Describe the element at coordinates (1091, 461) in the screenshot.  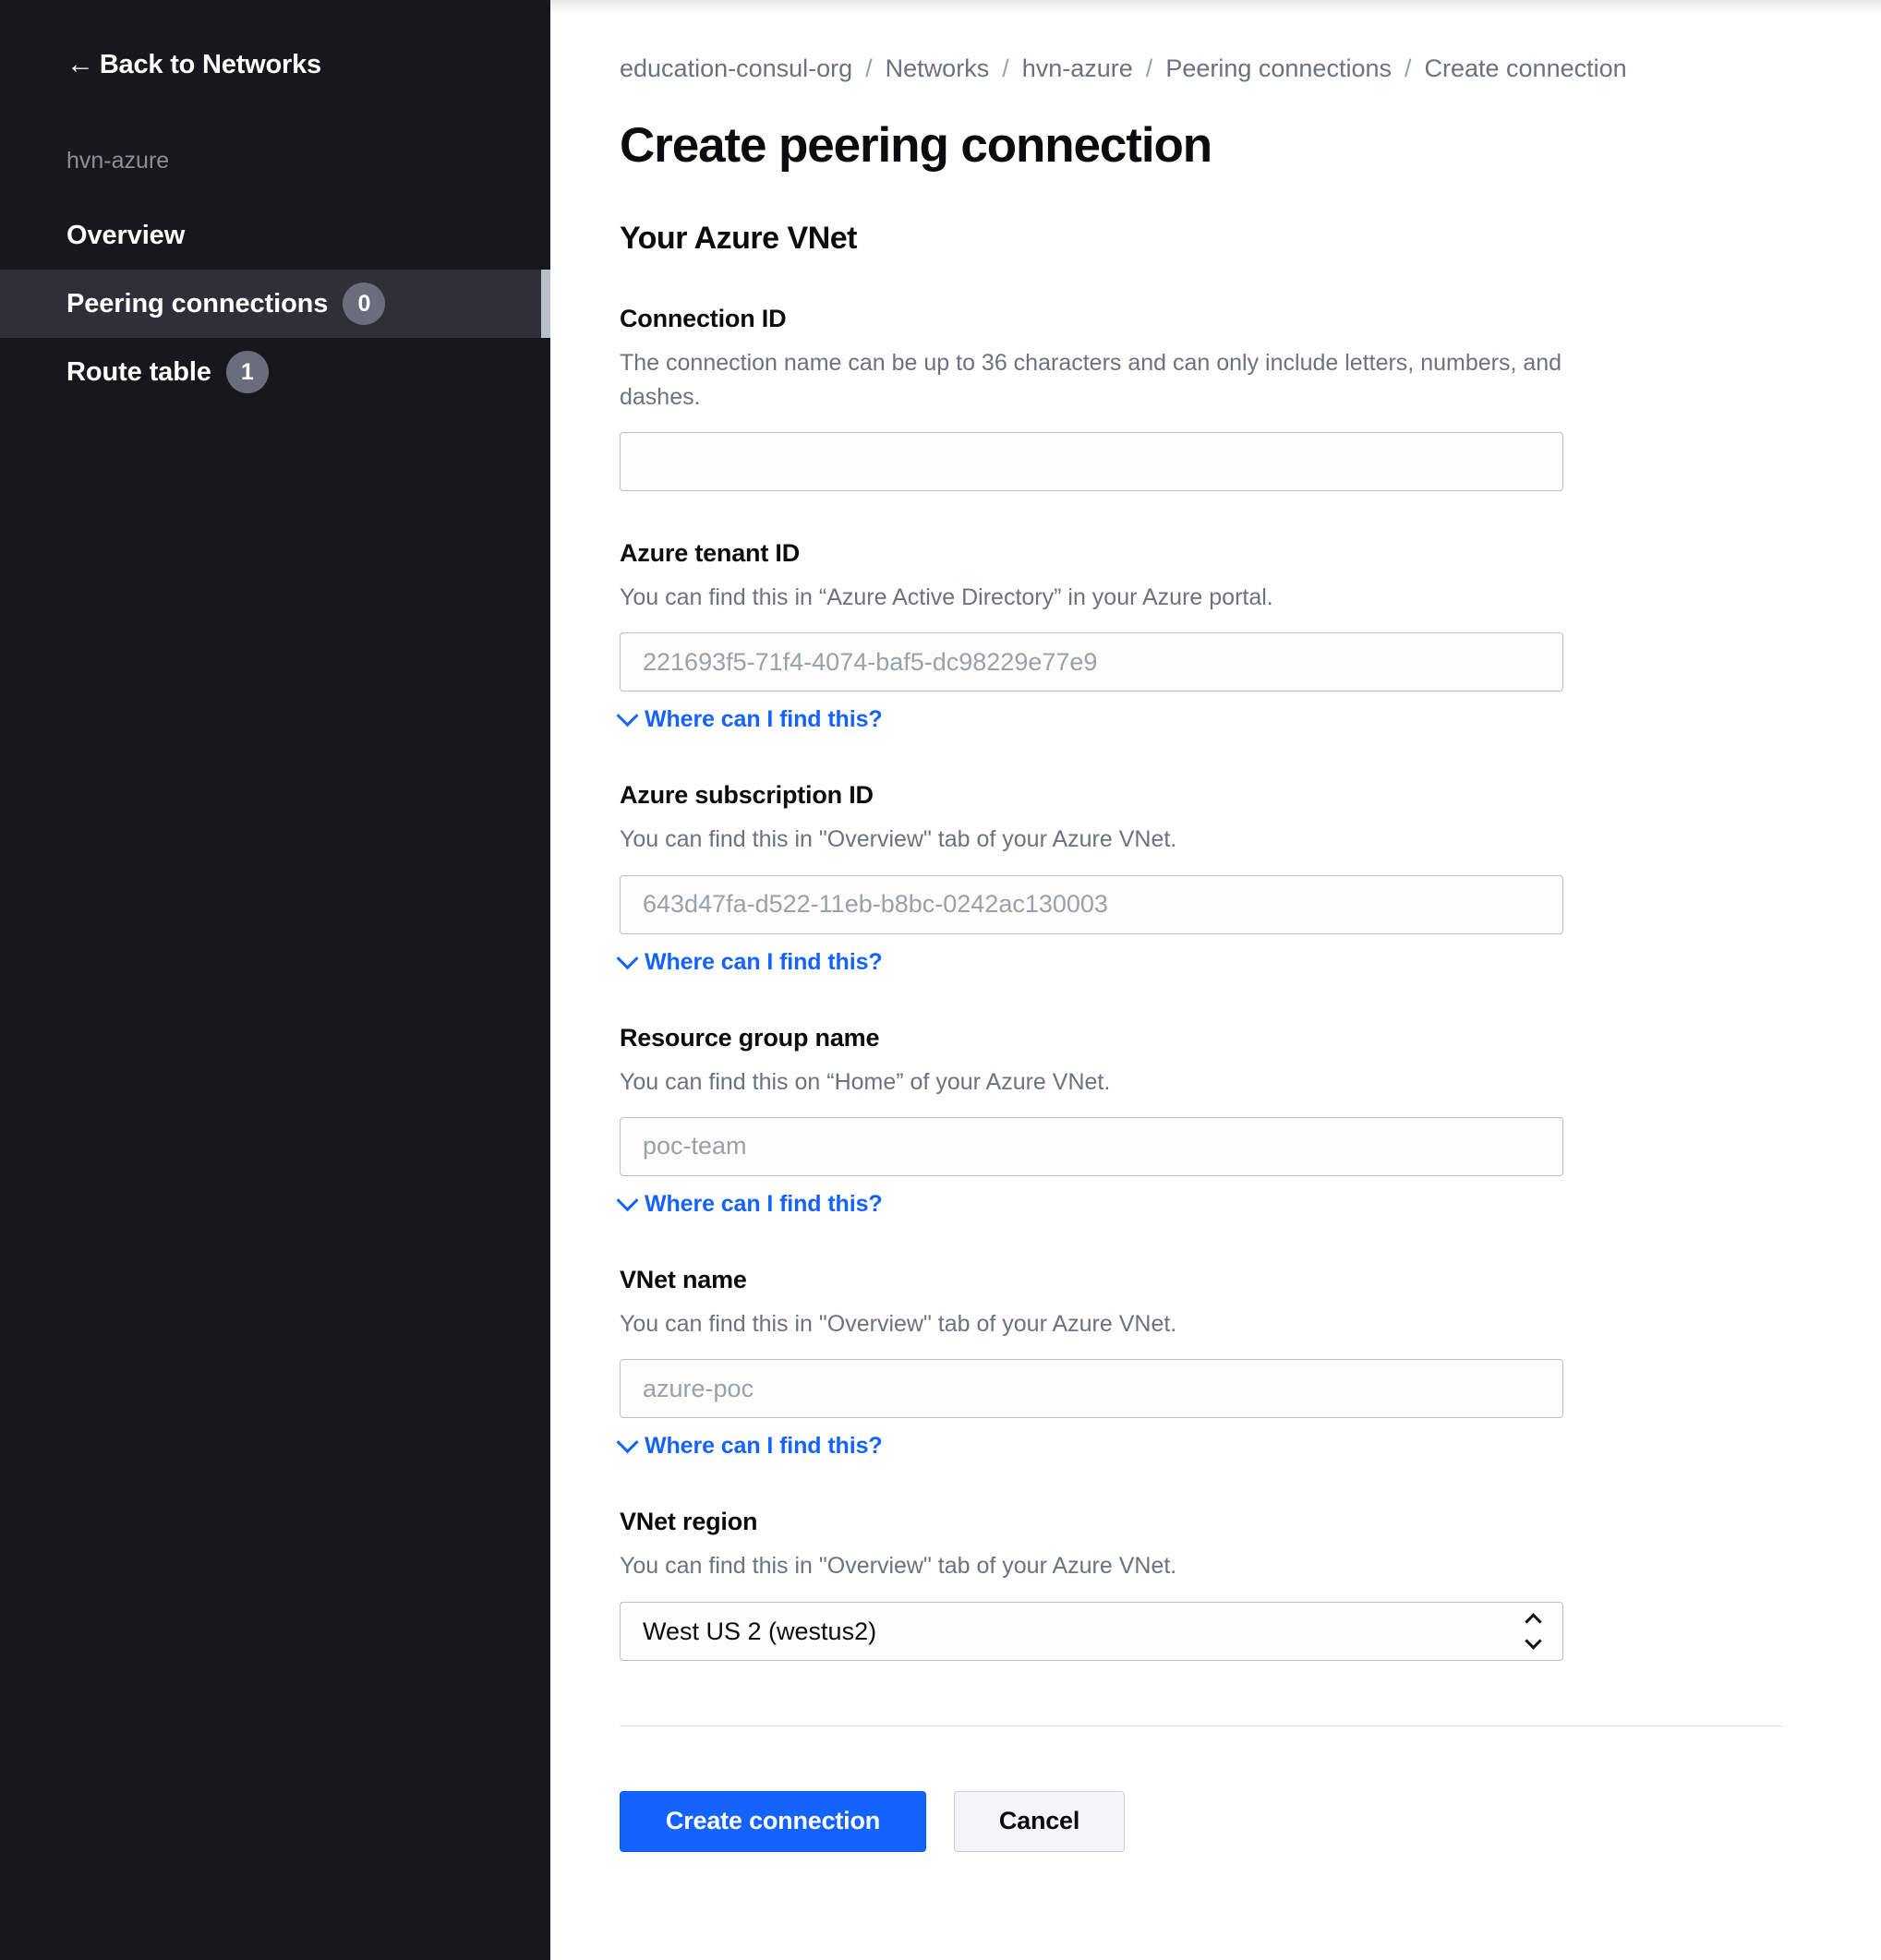
I see `connection-id-input` at that location.